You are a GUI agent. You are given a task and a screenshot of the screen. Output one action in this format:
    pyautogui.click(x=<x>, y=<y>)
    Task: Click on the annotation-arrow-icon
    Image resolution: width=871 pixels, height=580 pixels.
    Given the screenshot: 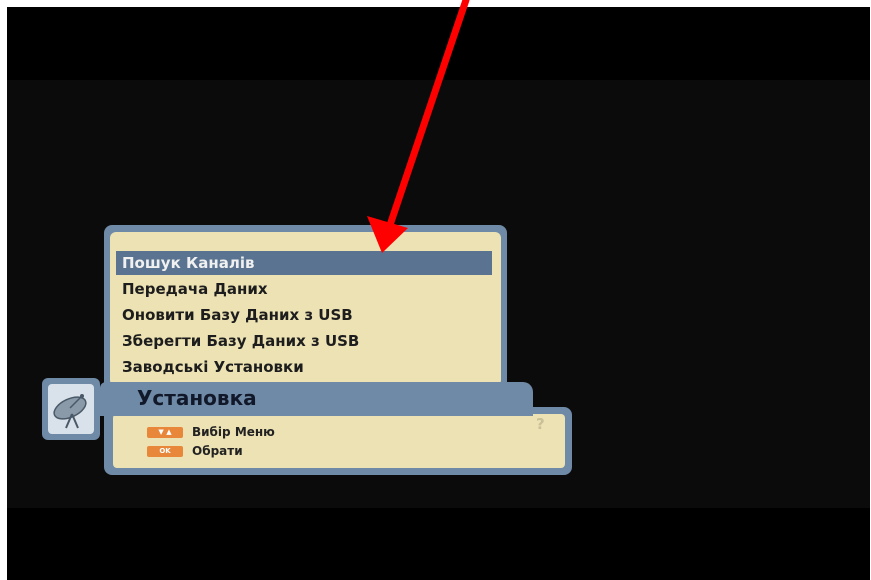 What is the action you would take?
    pyautogui.click(x=418, y=126)
    